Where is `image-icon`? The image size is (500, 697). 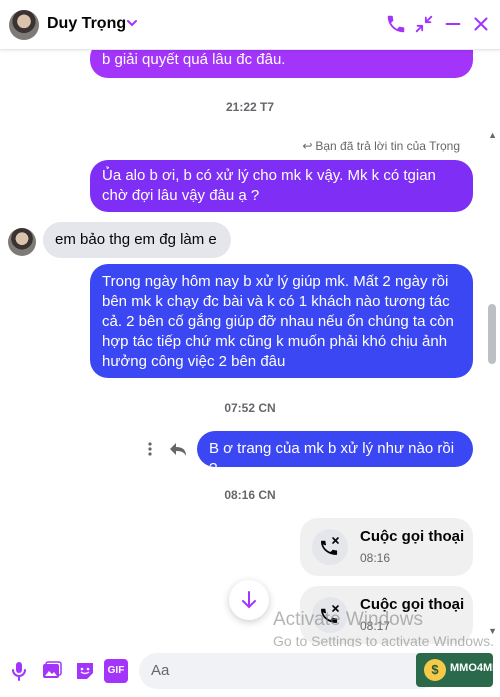 image-icon is located at coordinates (52, 671).